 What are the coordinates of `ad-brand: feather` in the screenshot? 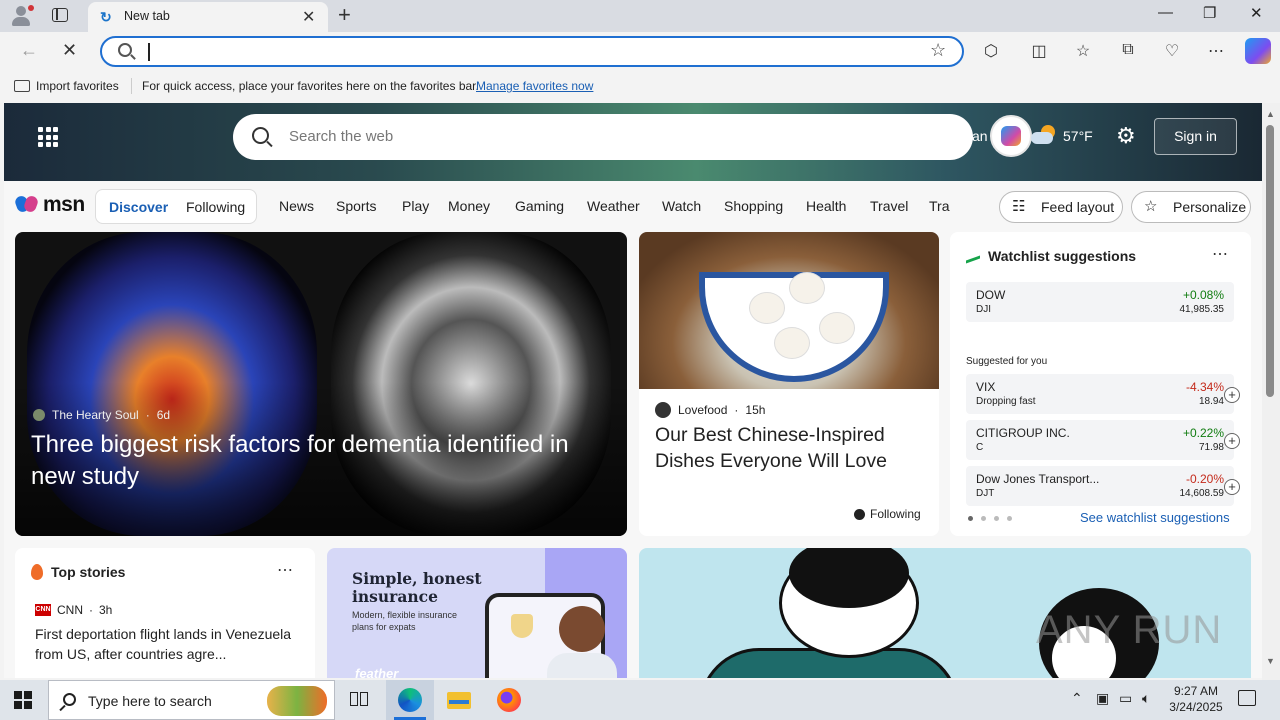 It's located at (377, 672).